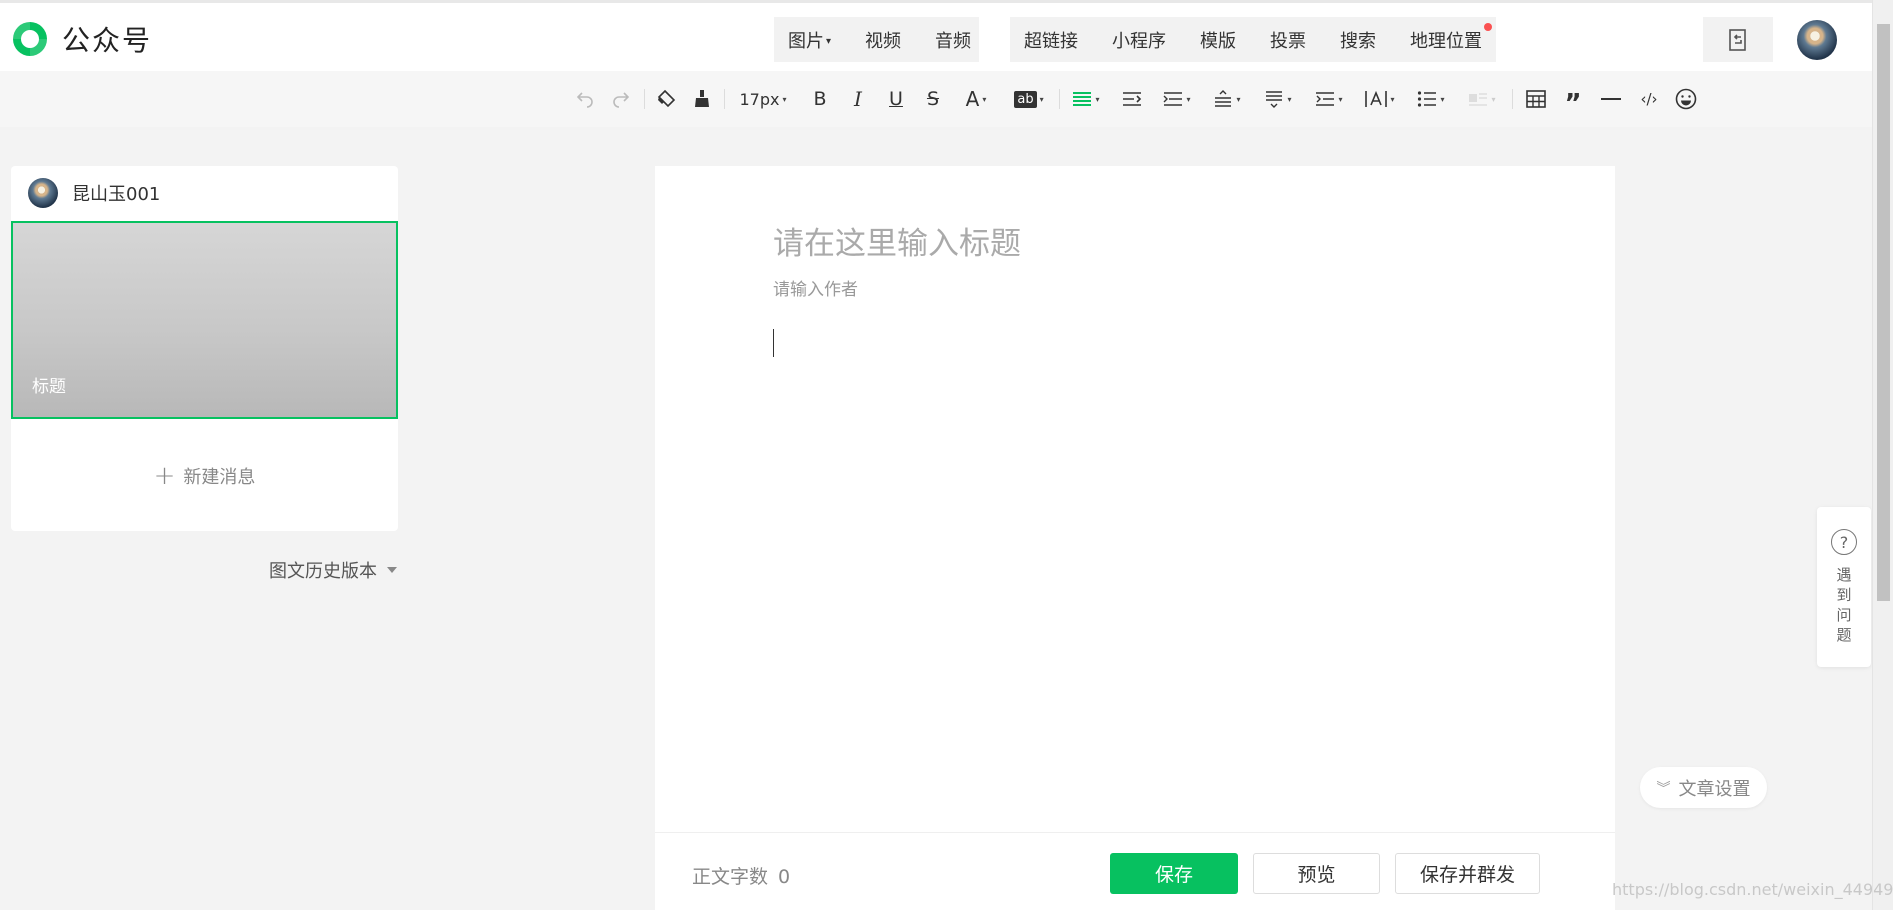  I want to click on float-button: ▾, so click(1482, 99).